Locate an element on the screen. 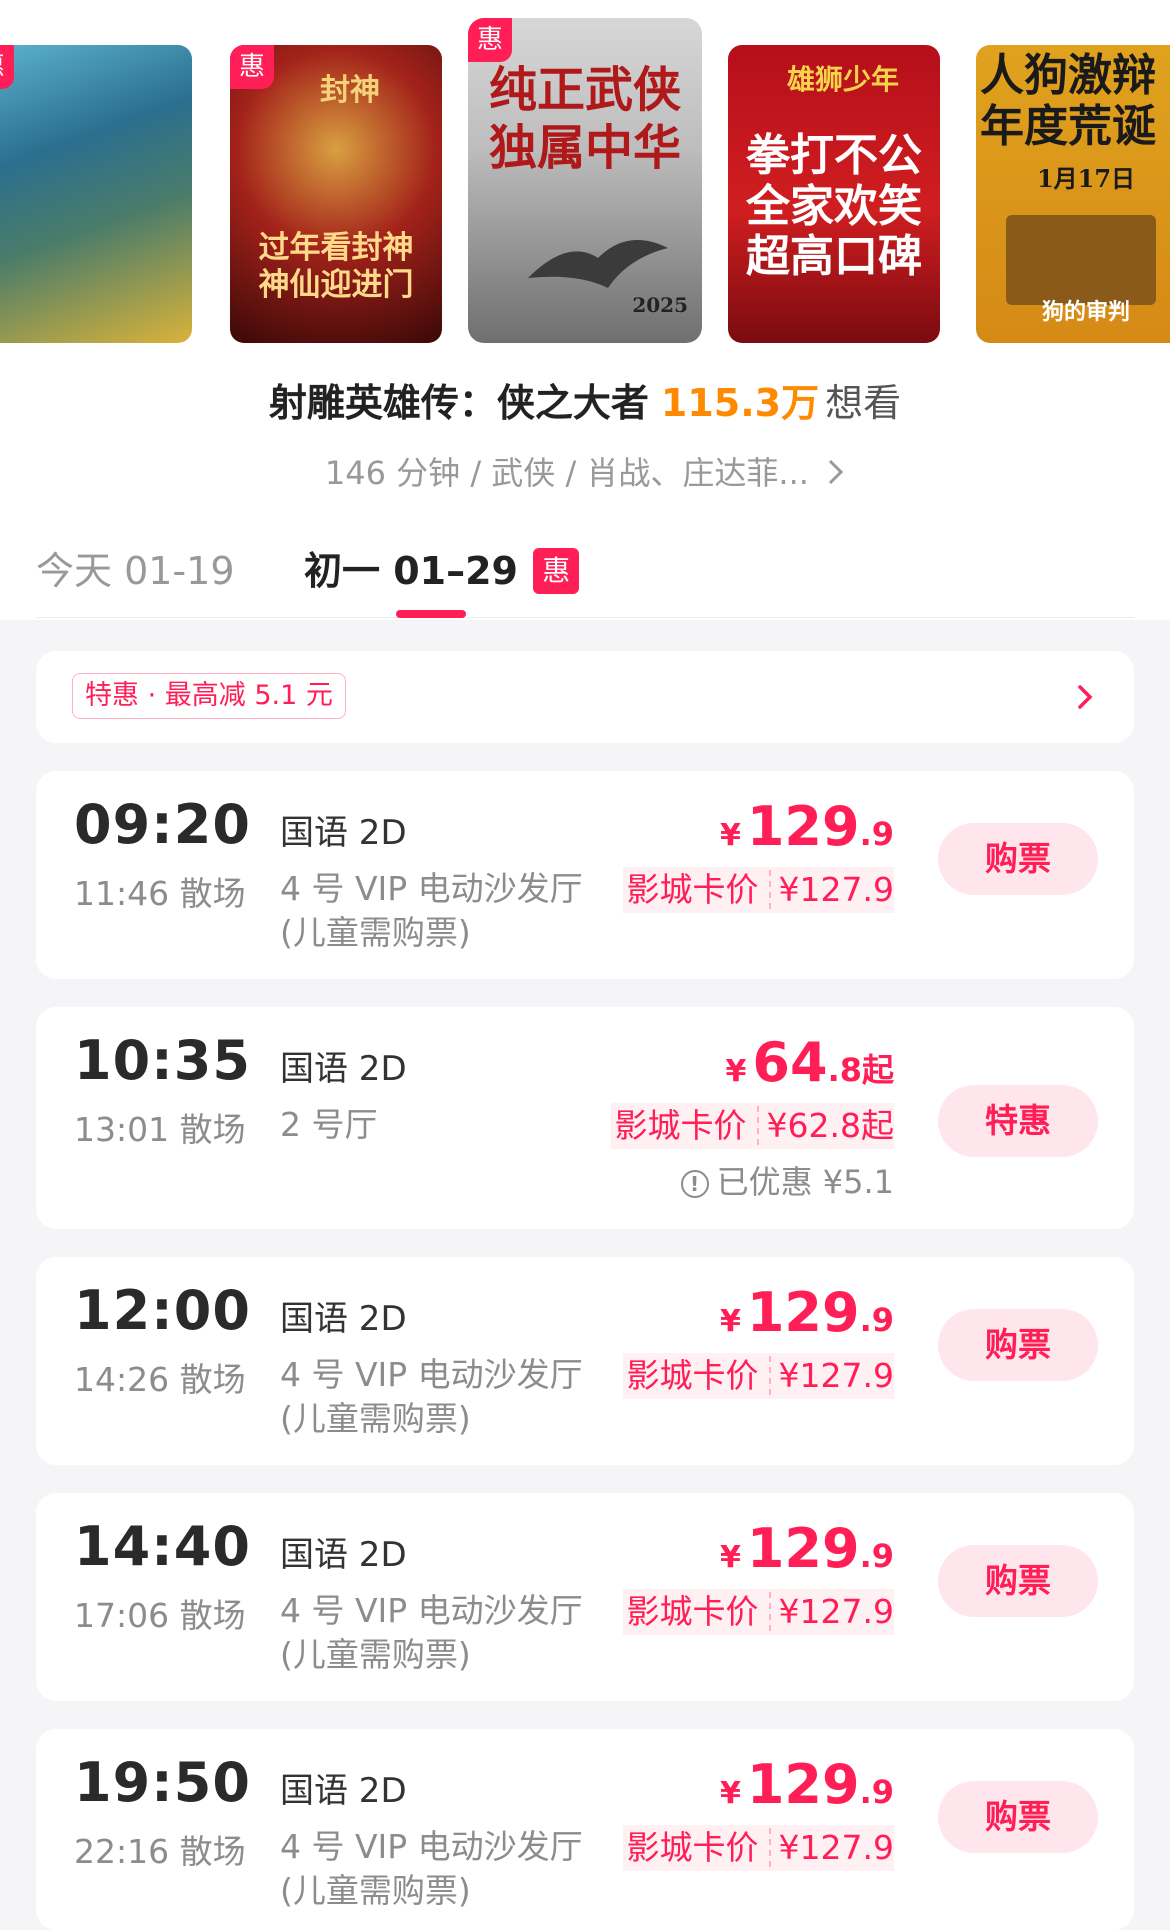 The width and height of the screenshot is (1170, 1930). start-time: 12:00 is located at coordinates (162, 1310).